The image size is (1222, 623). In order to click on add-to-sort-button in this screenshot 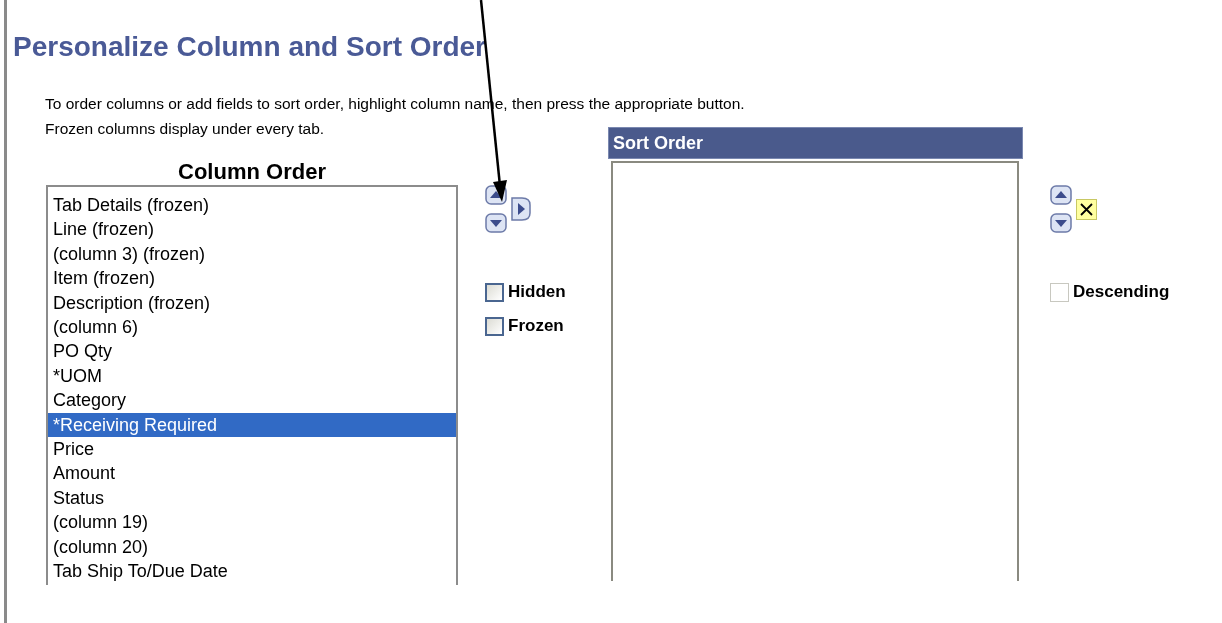, I will do `click(521, 209)`.